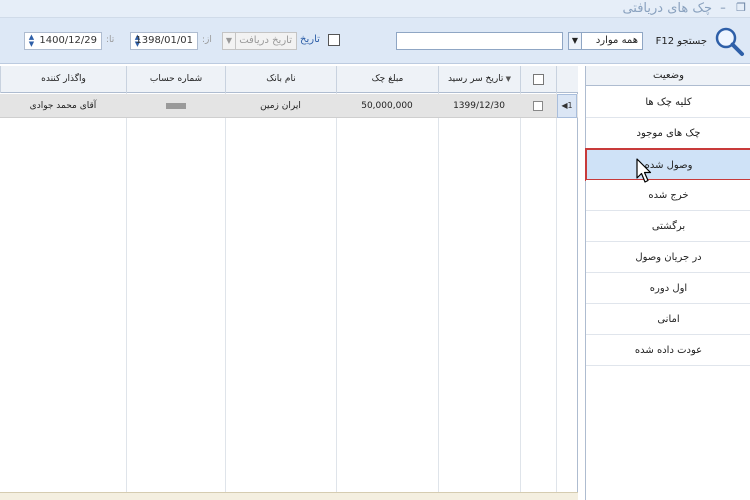 The width and height of the screenshot is (750, 500). Describe the element at coordinates (207, 40) in the screenshot. I see `from-label: از:` at that location.